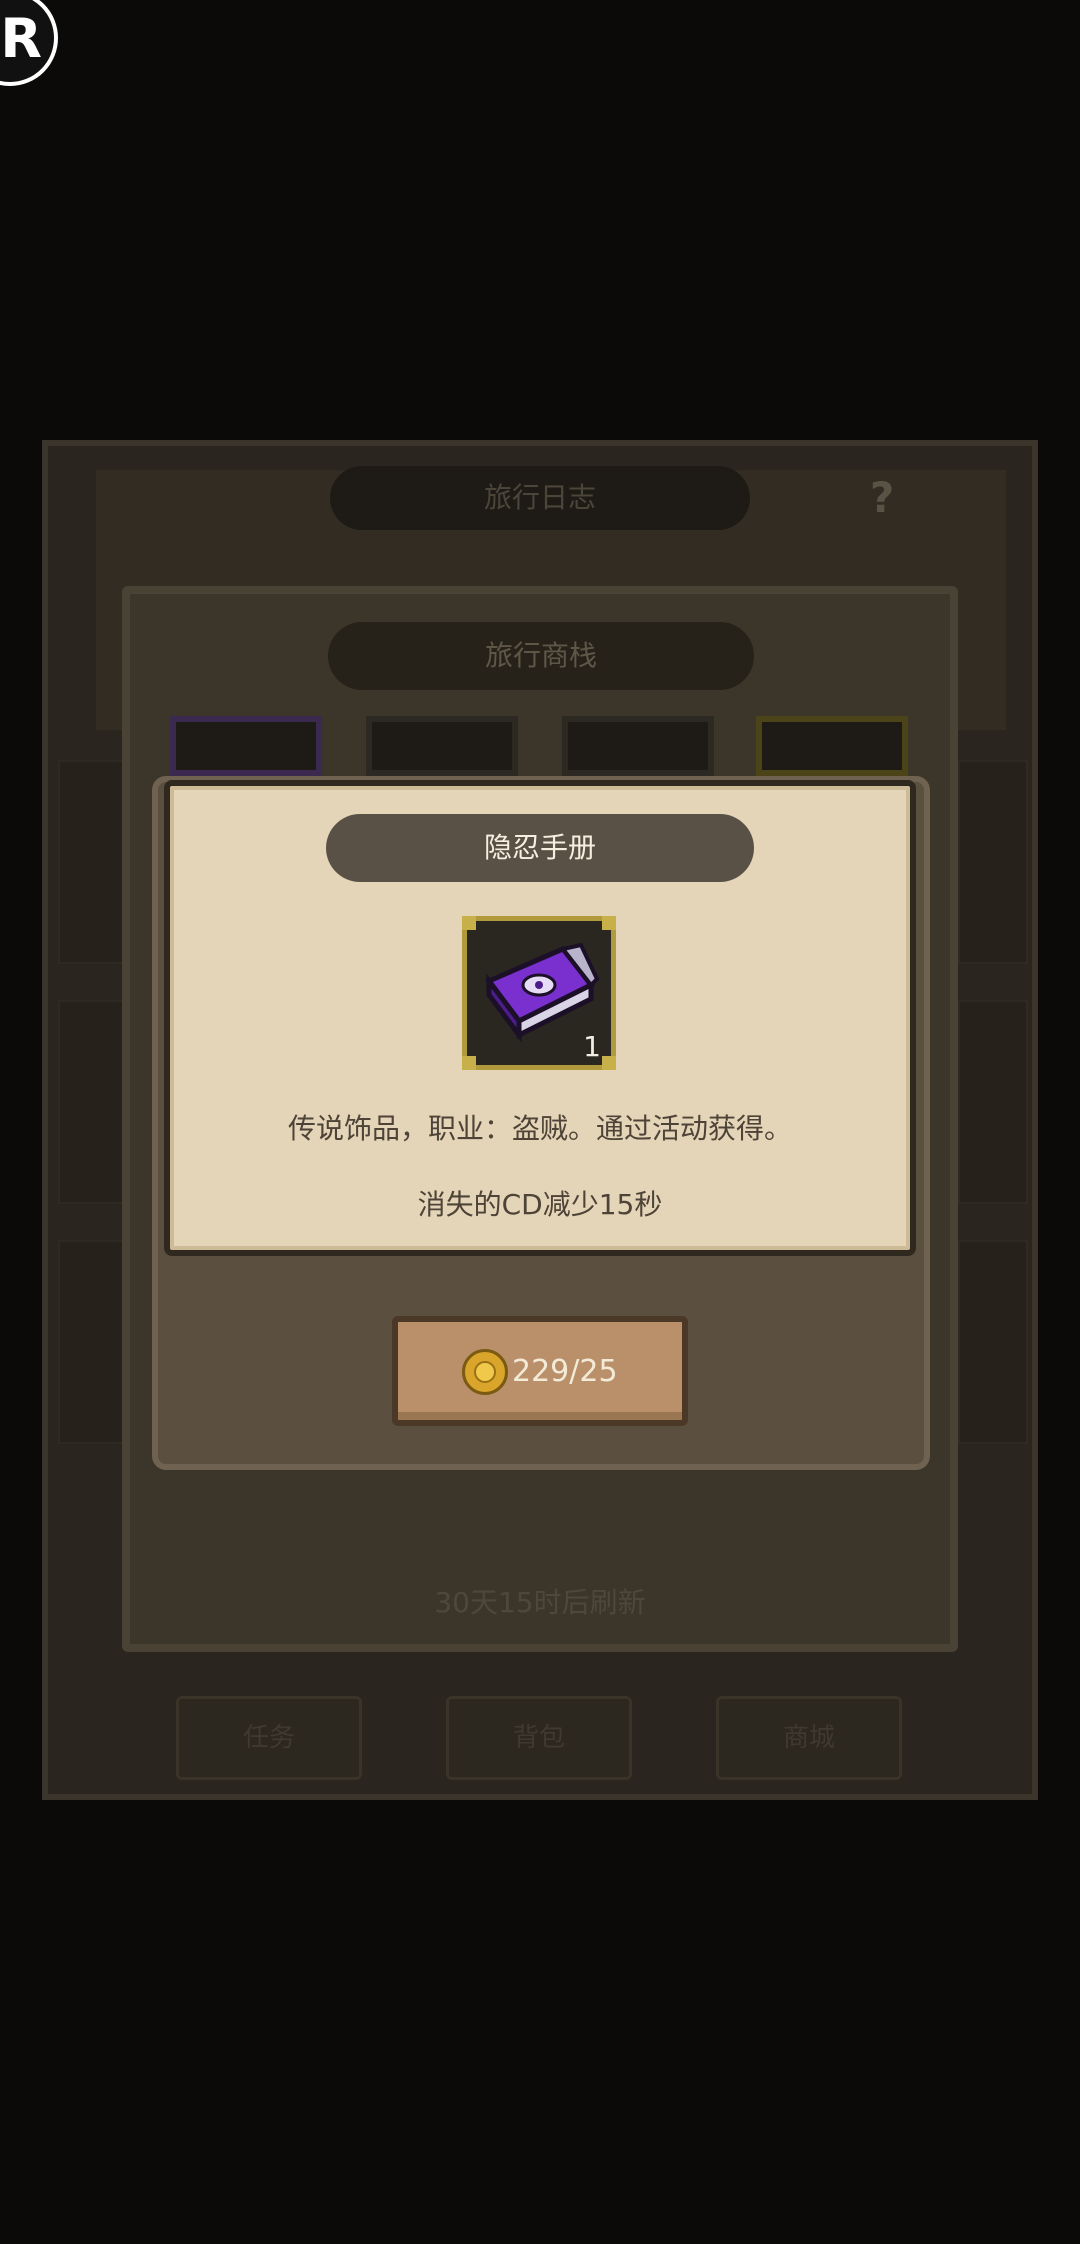 The width and height of the screenshot is (1080, 2244). Describe the element at coordinates (565, 1371) in the screenshot. I see `price-label: 229/25` at that location.